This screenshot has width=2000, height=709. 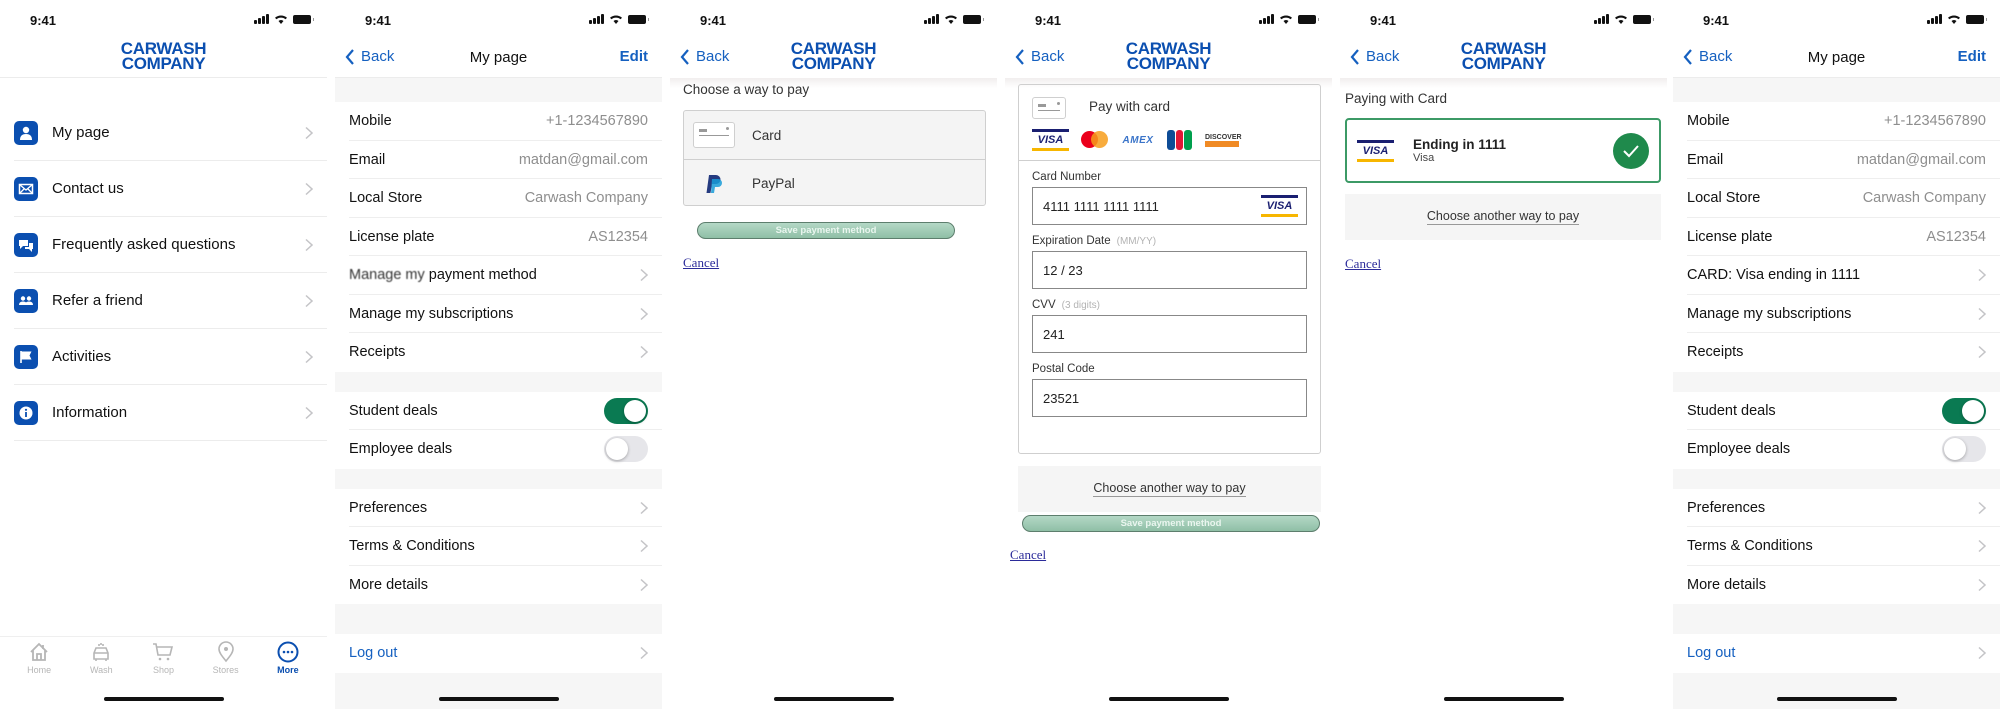 I want to click on carwash-logo: CARWASH COMPANY, so click(x=163, y=56).